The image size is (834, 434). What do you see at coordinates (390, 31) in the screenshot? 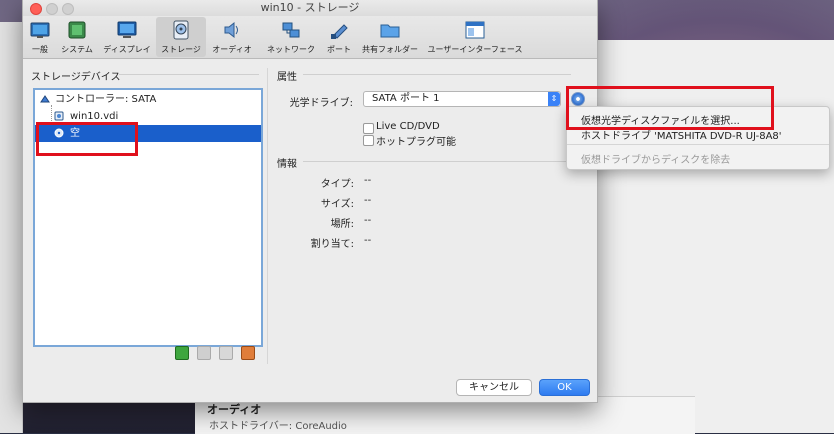
I see `shared-folder-icon` at bounding box center [390, 31].